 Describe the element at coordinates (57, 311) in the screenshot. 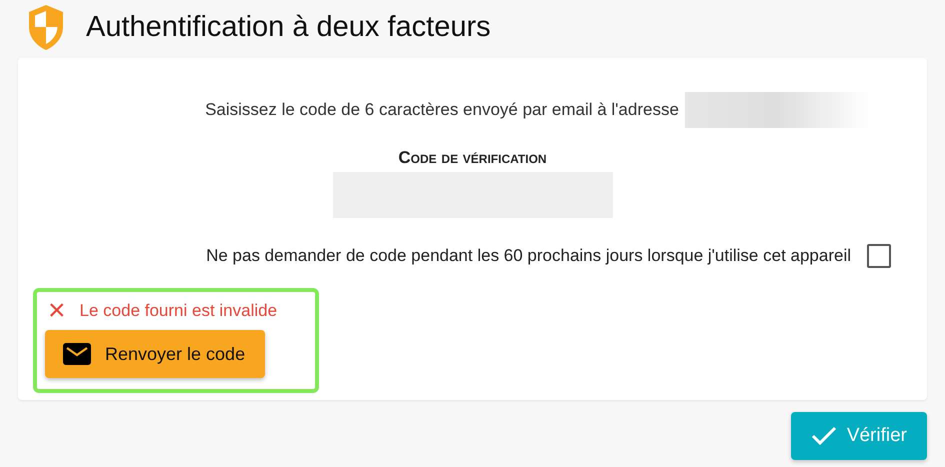

I see `error-icon: ×` at that location.